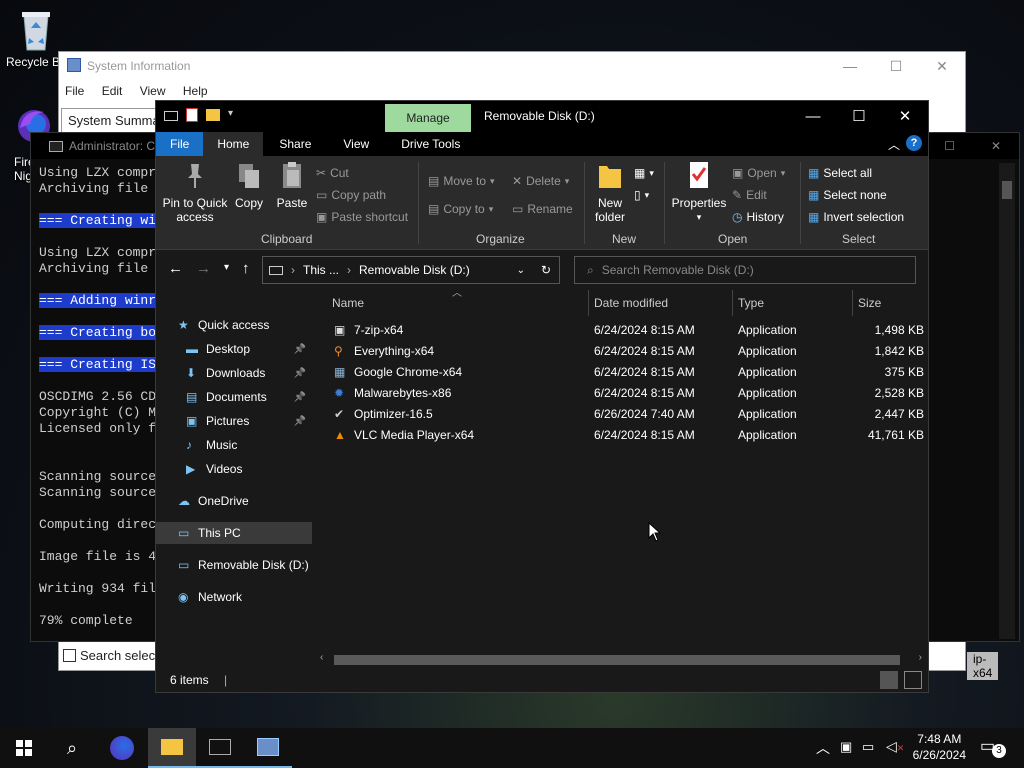  Describe the element at coordinates (72, 748) in the screenshot. I see `search-taskbar-button: ⌕` at that location.